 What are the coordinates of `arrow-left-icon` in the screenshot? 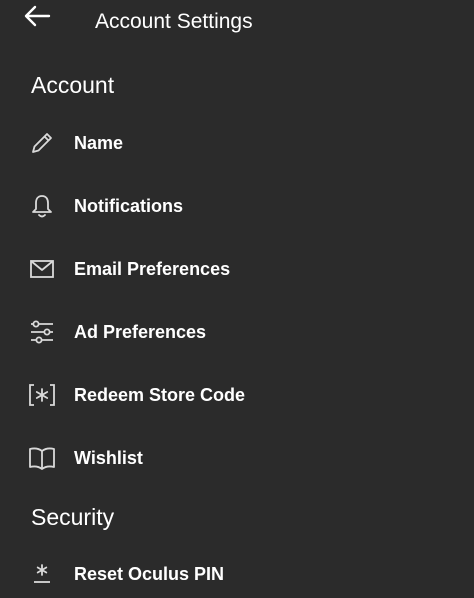 It's located at (37, 16).